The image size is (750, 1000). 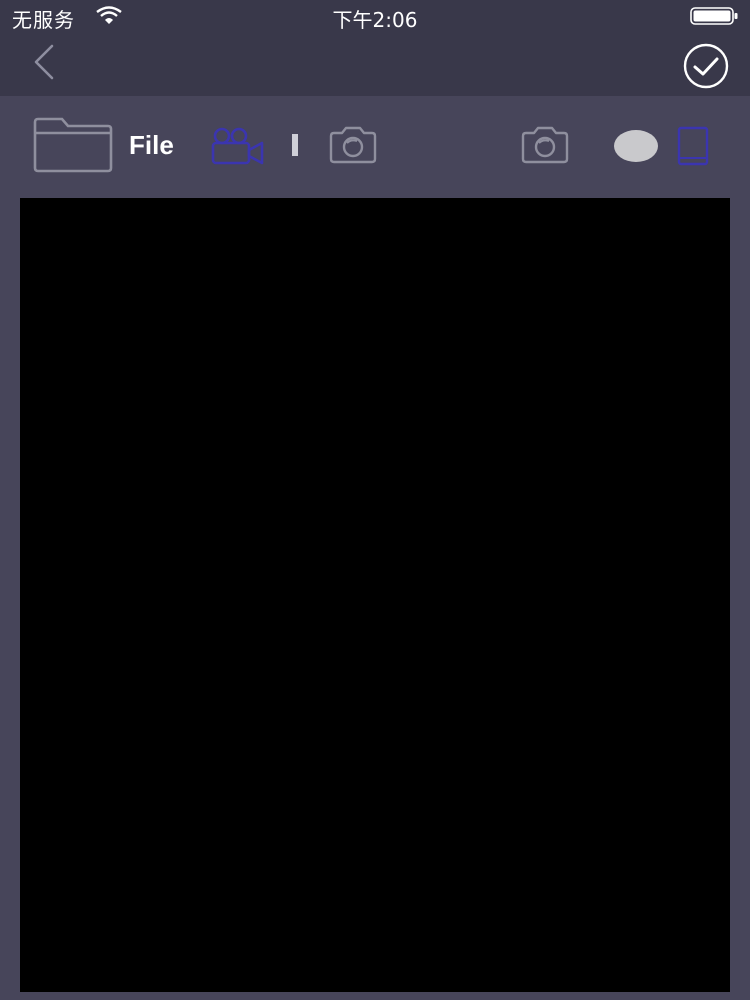 I want to click on video-mode-button, so click(x=238, y=146).